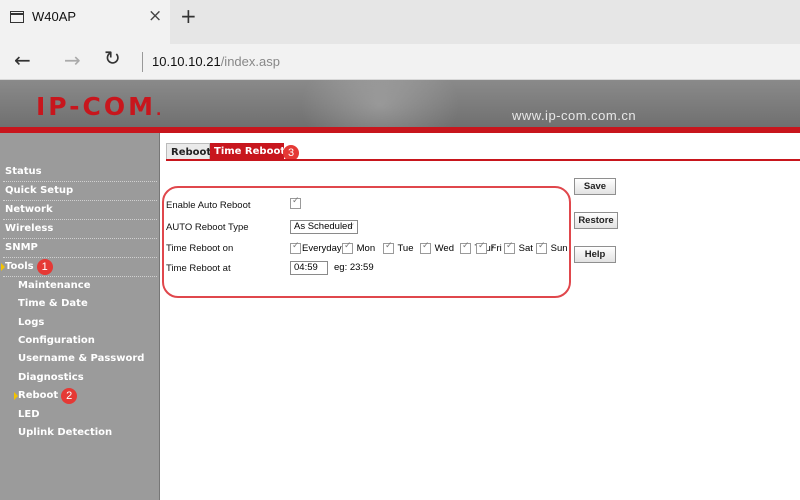 The height and width of the screenshot is (500, 800). I want to click on sidebar-item-tools: Tools 1, so click(80, 267).